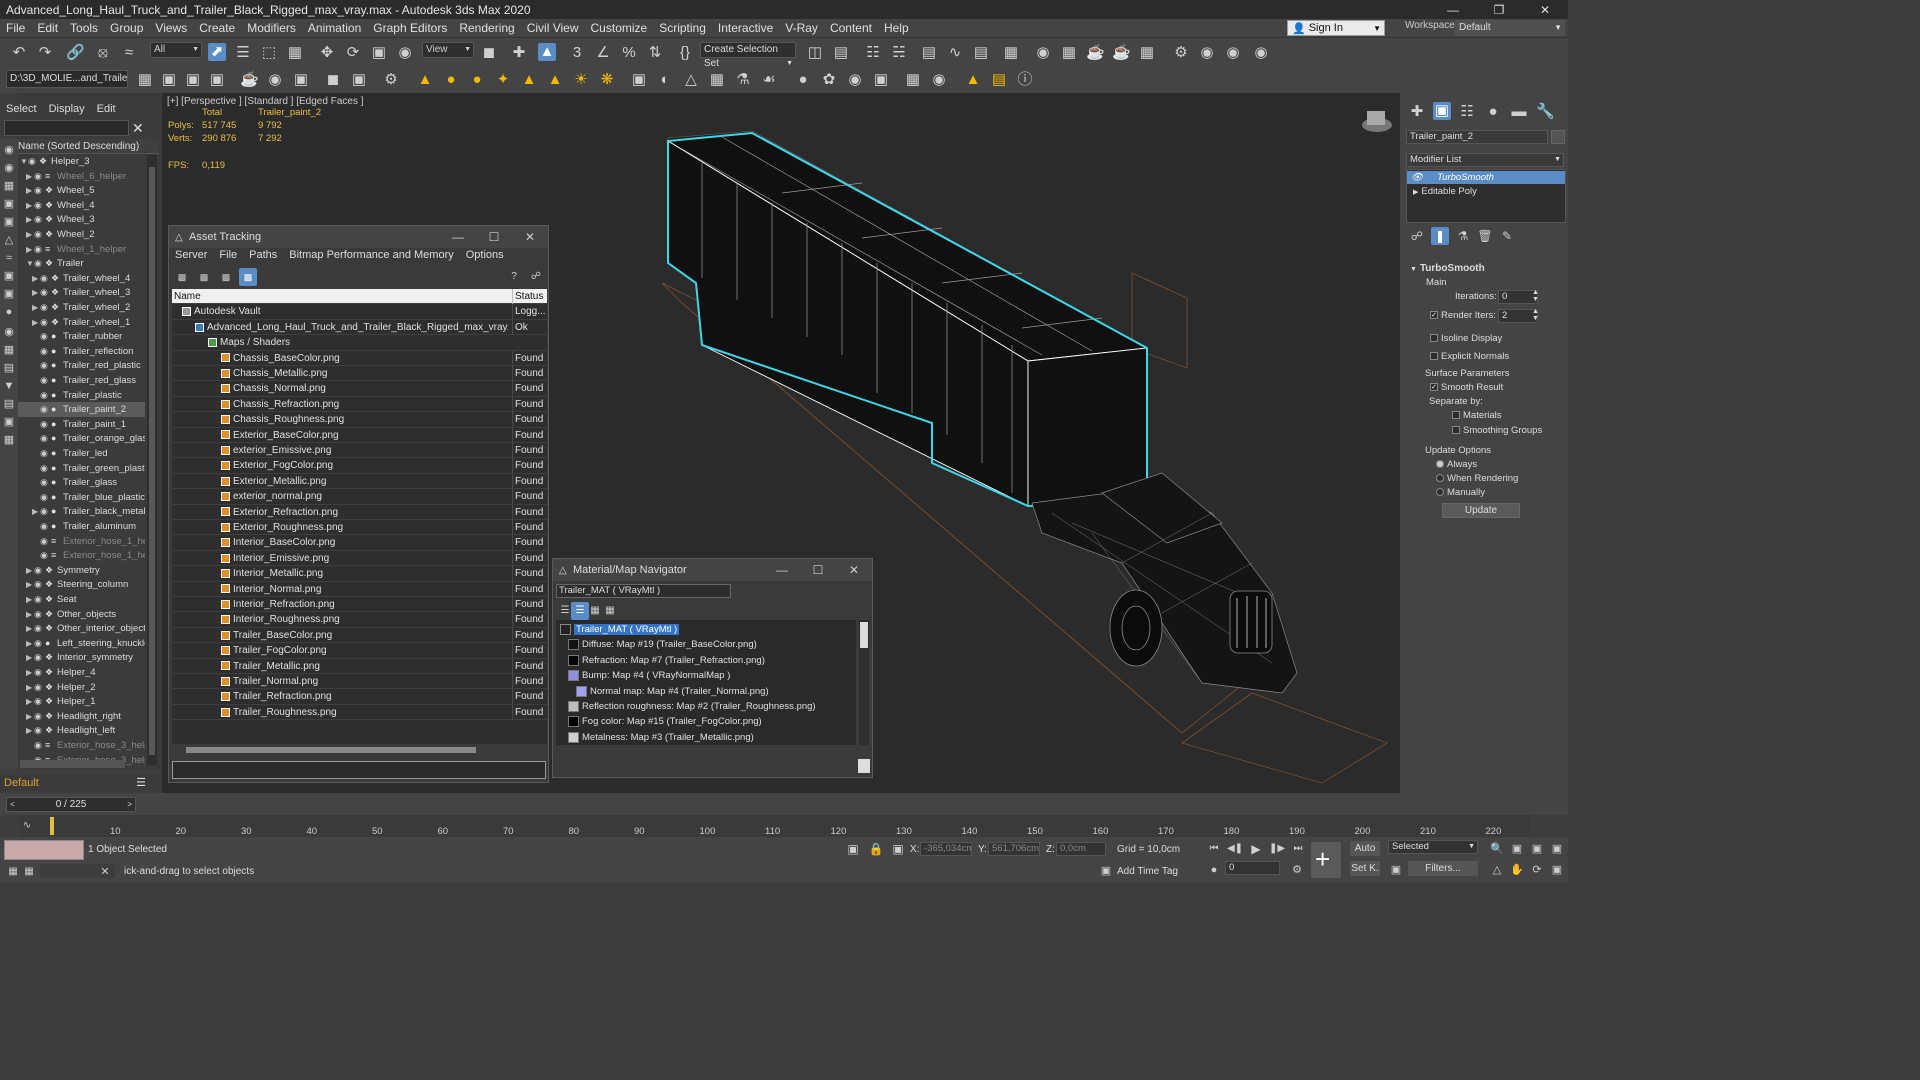  I want to click on scene-row-trailer-black-metal: ▶ ◉ ● Trailer_black_metal, so click(81, 511).